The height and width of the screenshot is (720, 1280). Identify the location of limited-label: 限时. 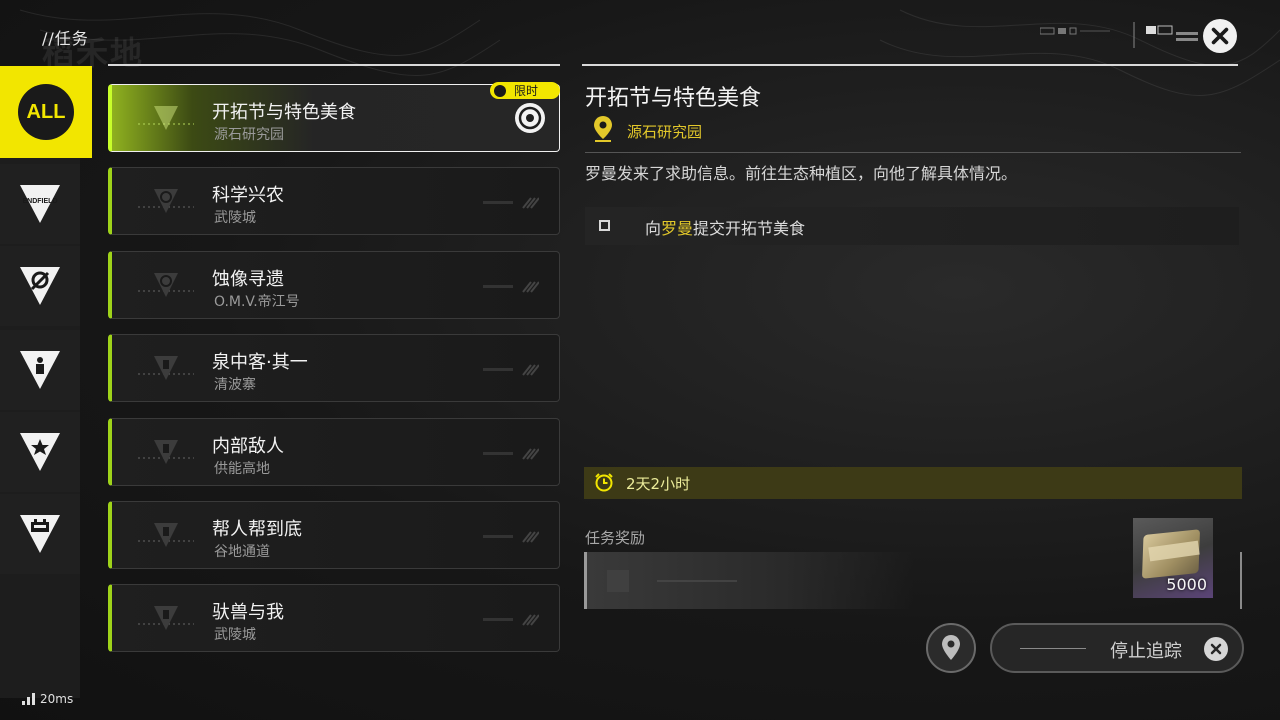
(526, 91).